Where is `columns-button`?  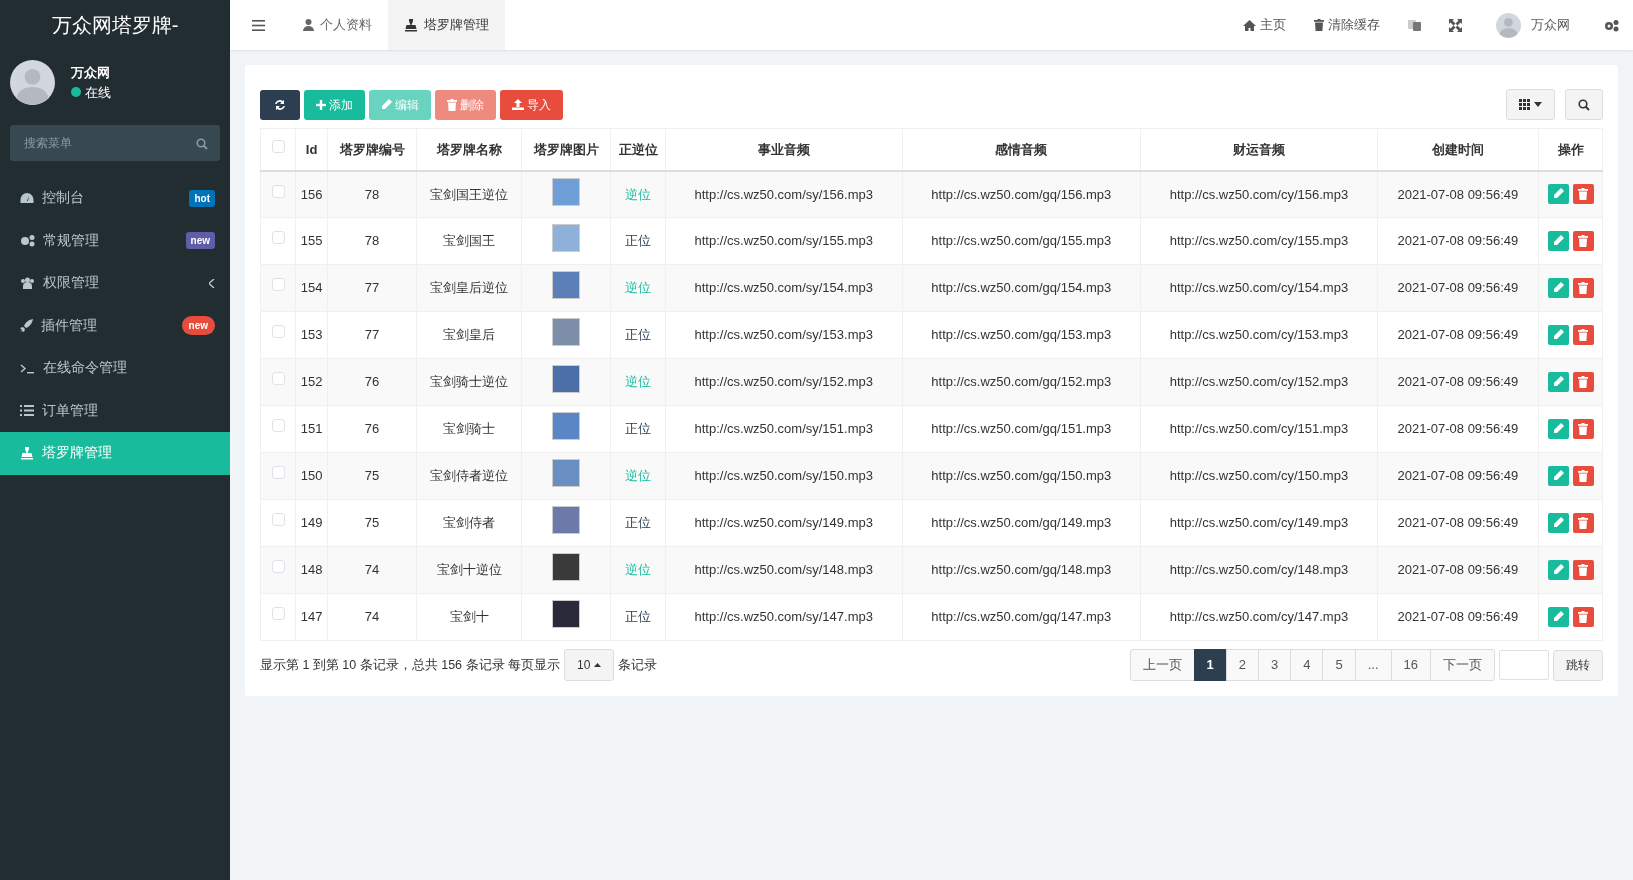 columns-button is located at coordinates (1530, 104).